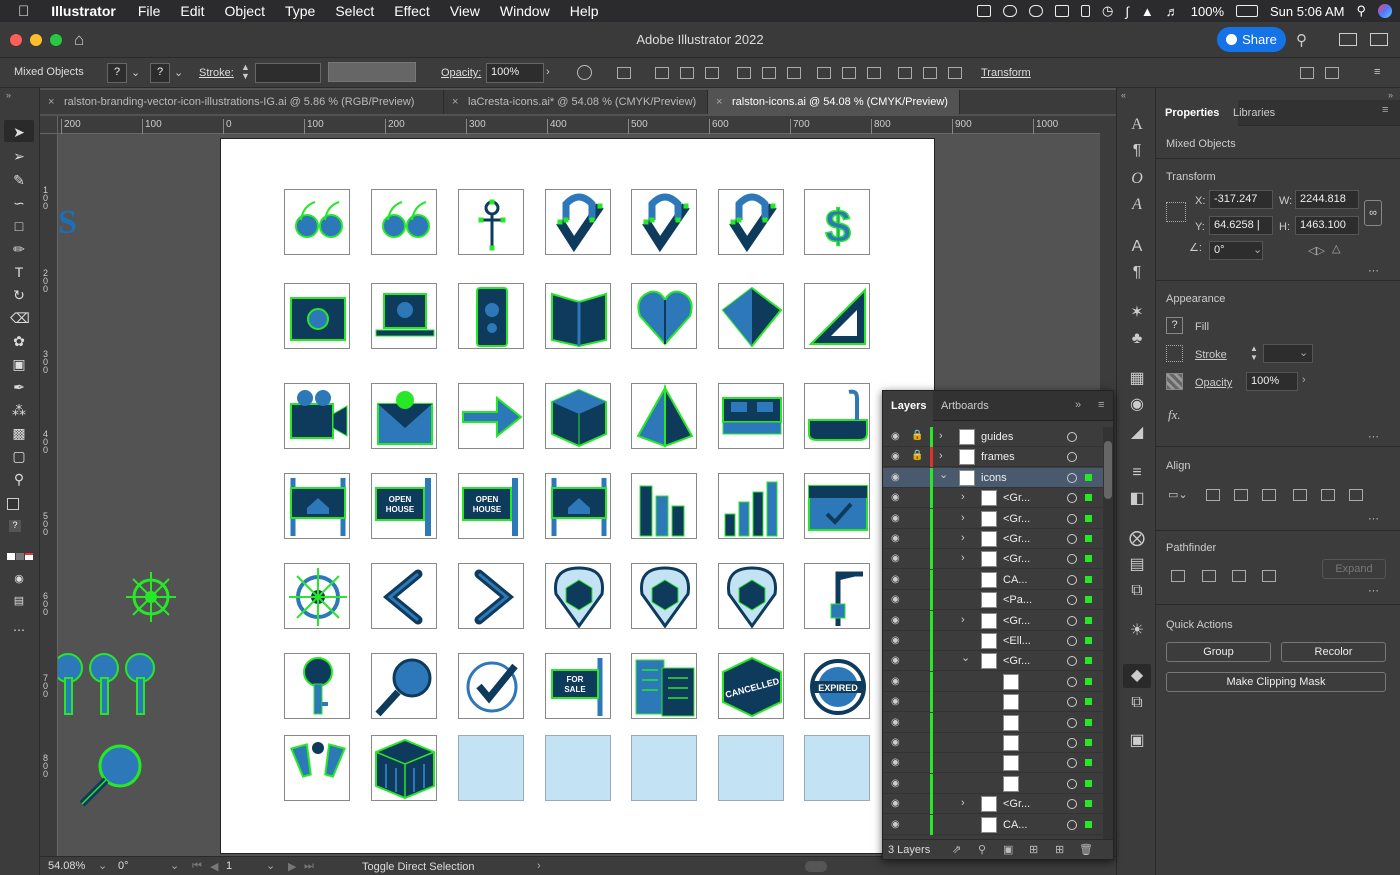 Image resolution: width=1400 pixels, height=875 pixels. What do you see at coordinates (1059, 849) in the screenshot?
I see `new-layer-icon: ⊞` at bounding box center [1059, 849].